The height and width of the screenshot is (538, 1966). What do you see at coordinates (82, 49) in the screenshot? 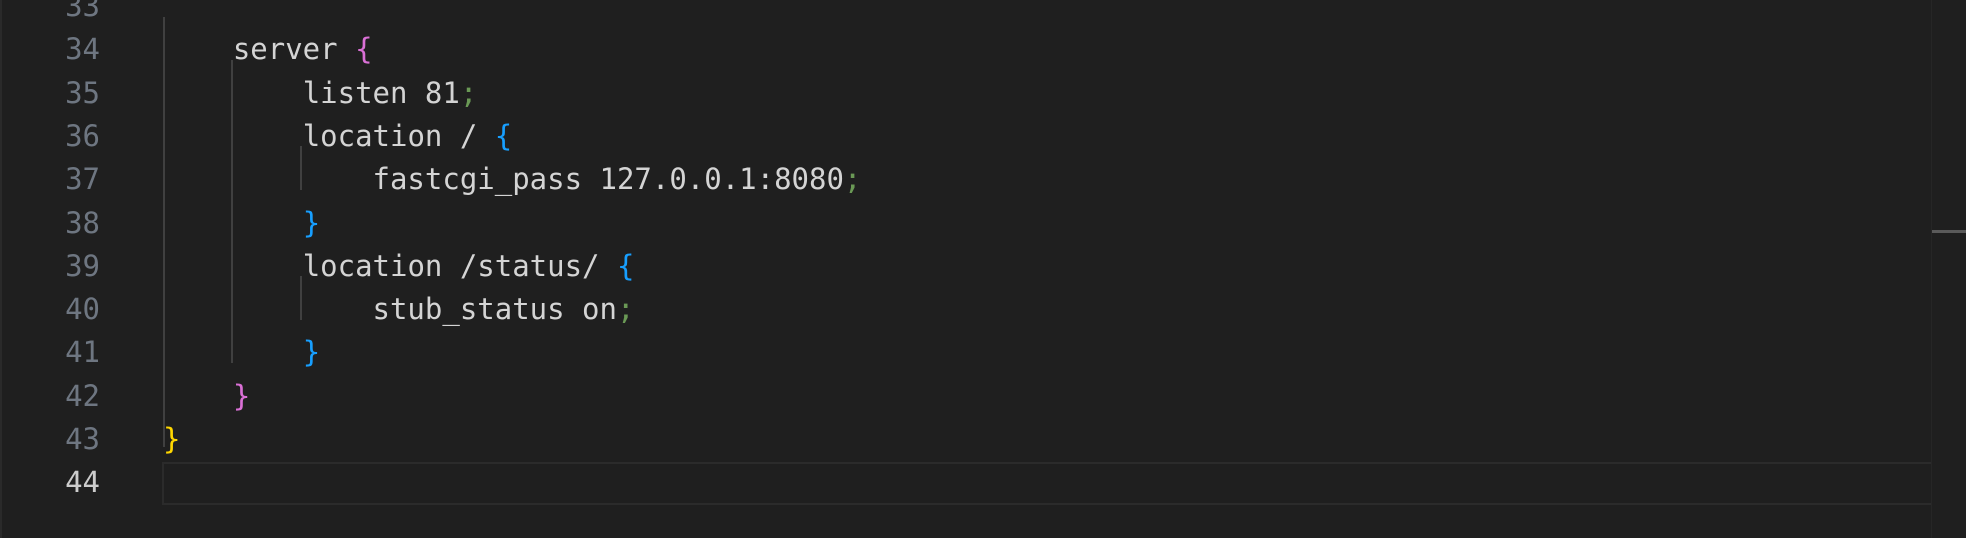
I see `line-number: 34` at bounding box center [82, 49].